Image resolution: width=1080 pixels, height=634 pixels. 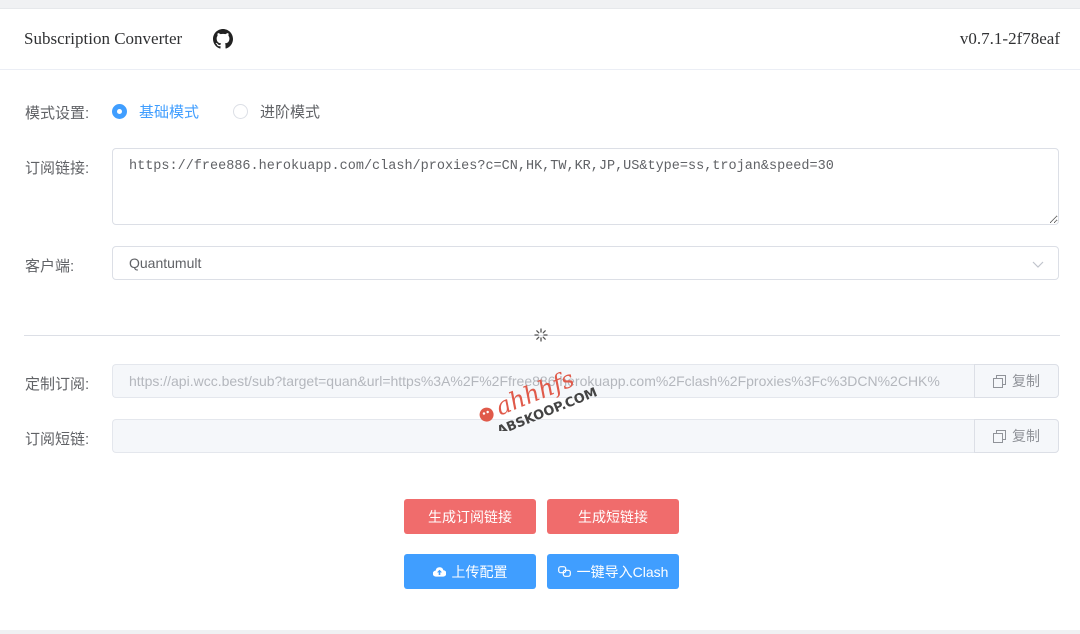 I want to click on radio-advanced-mode: 进阶模式, so click(x=276, y=111).